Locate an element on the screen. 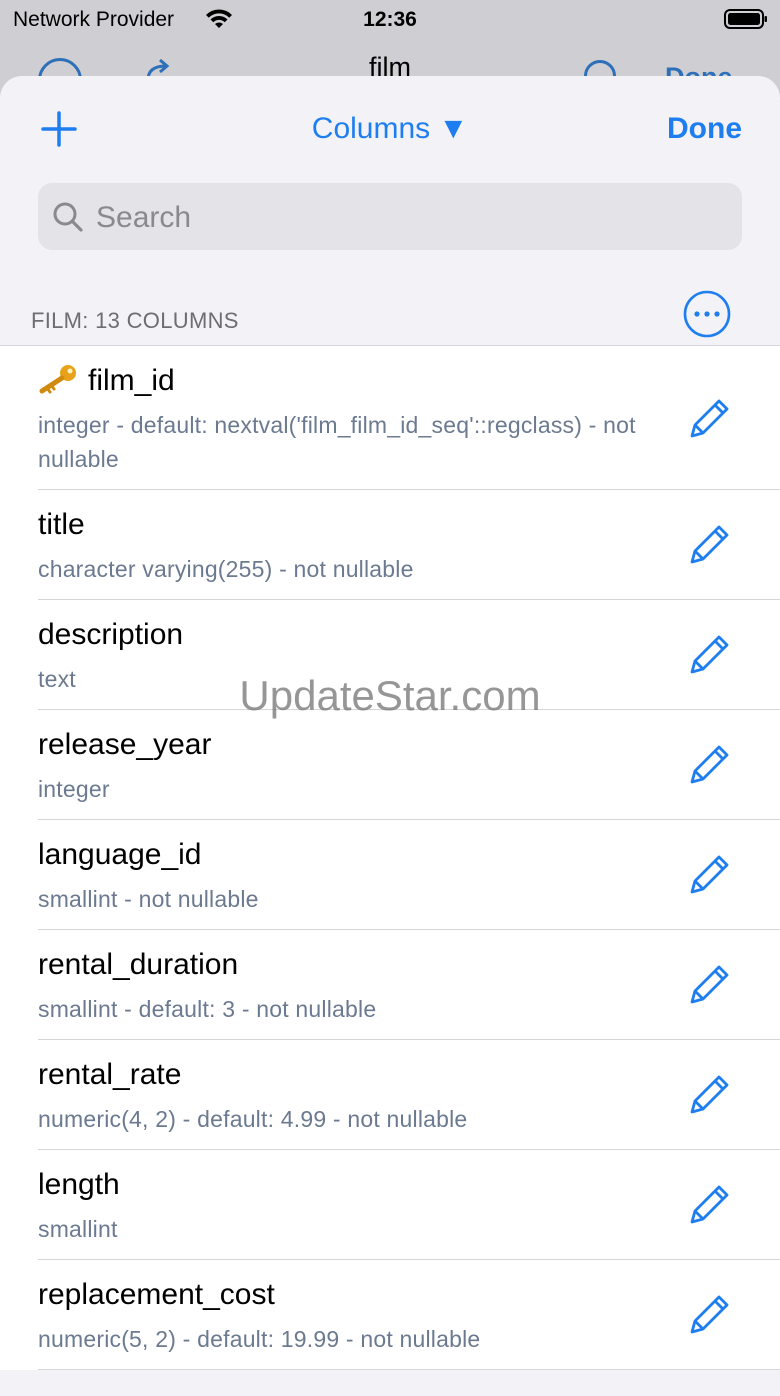 The image size is (780, 1396). battery-icon is located at coordinates (745, 19).